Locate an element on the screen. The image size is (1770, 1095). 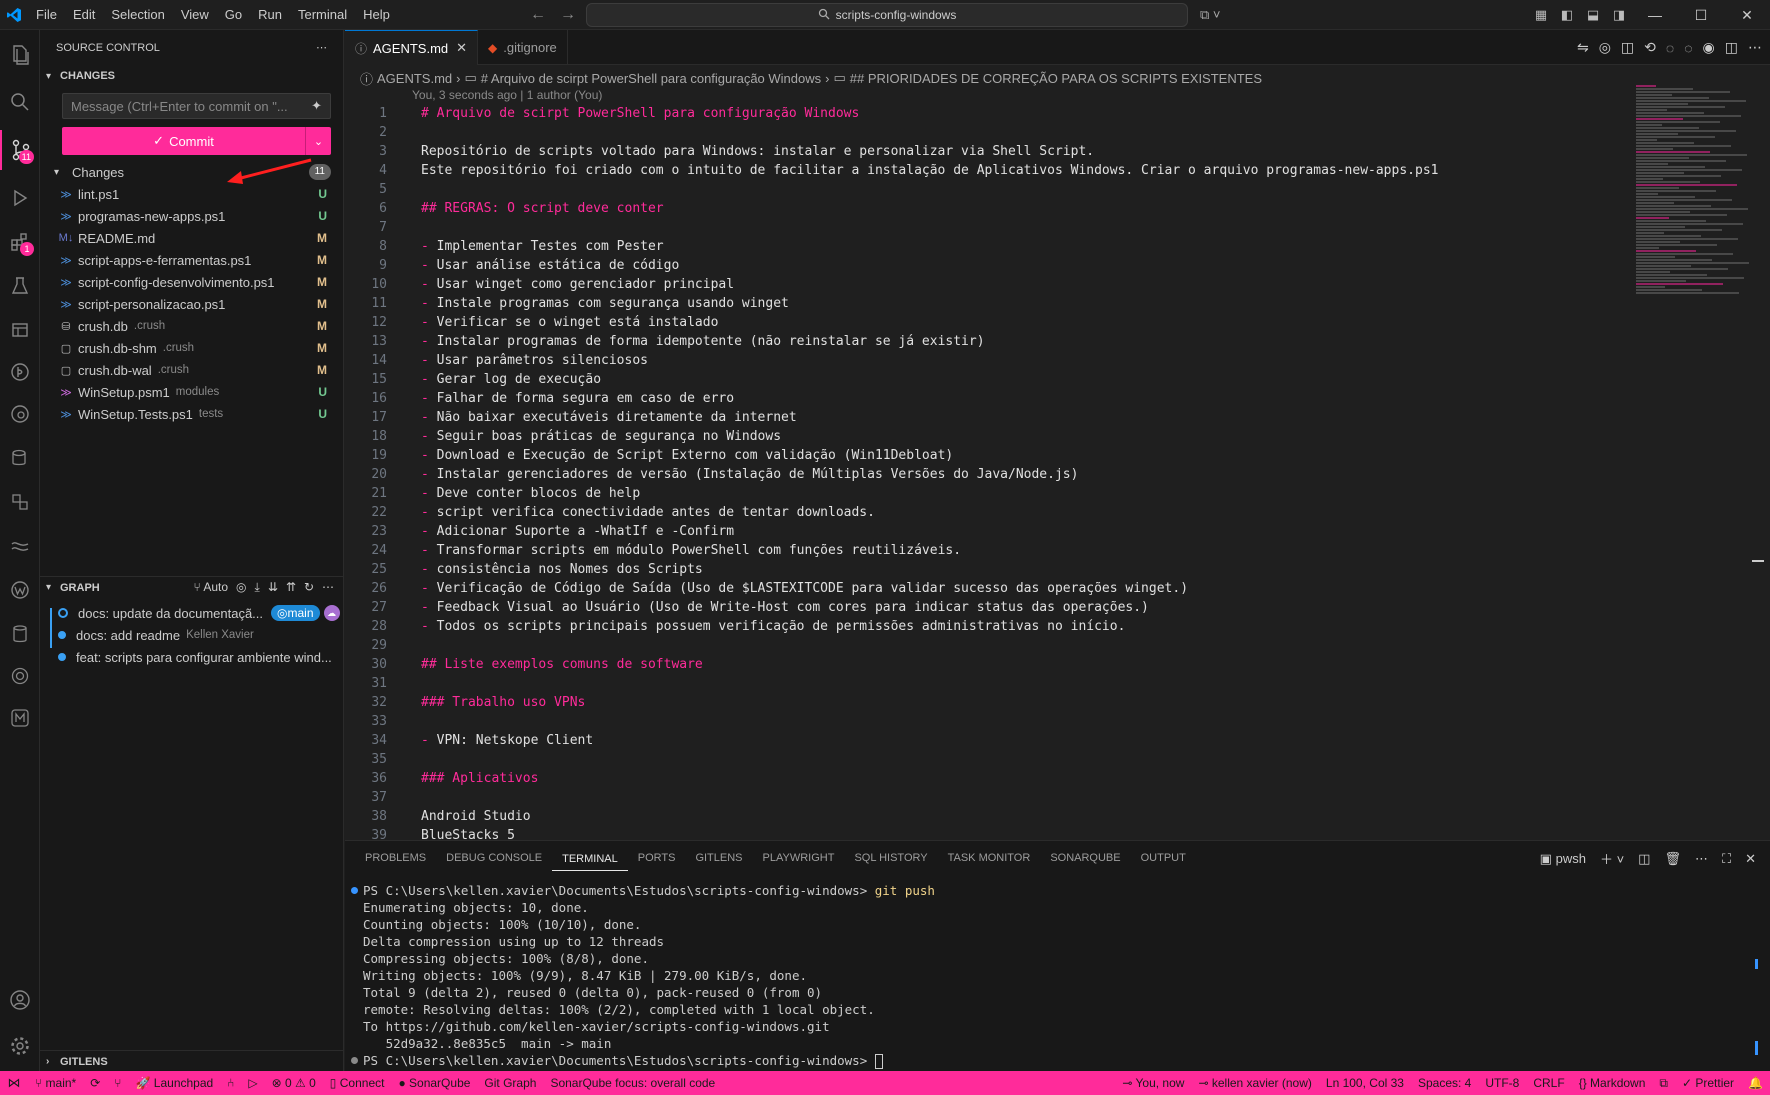
changes-section-header: ▾ CHANGES is located at coordinates (191, 76).